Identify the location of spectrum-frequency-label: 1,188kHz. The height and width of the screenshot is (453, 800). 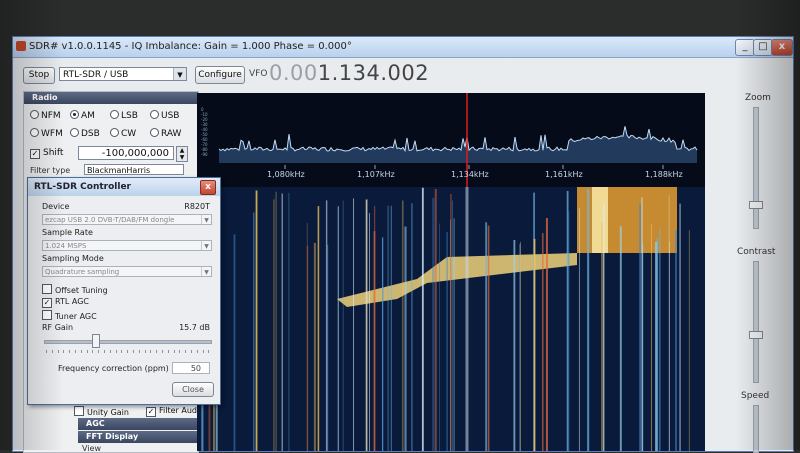
(664, 174).